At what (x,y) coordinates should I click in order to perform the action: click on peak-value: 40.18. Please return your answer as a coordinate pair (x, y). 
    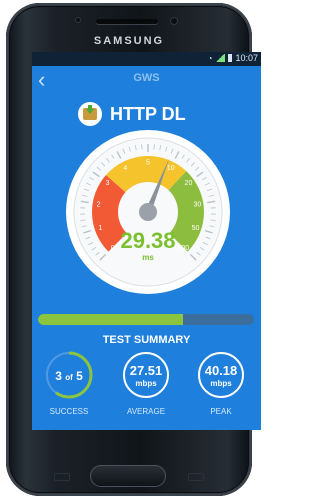
    Looking at the image, I should click on (221, 370).